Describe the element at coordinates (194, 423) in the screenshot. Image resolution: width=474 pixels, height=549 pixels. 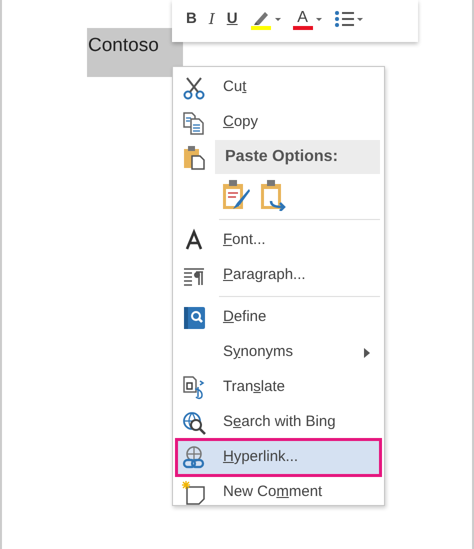
I see `globe-search-icon` at that location.